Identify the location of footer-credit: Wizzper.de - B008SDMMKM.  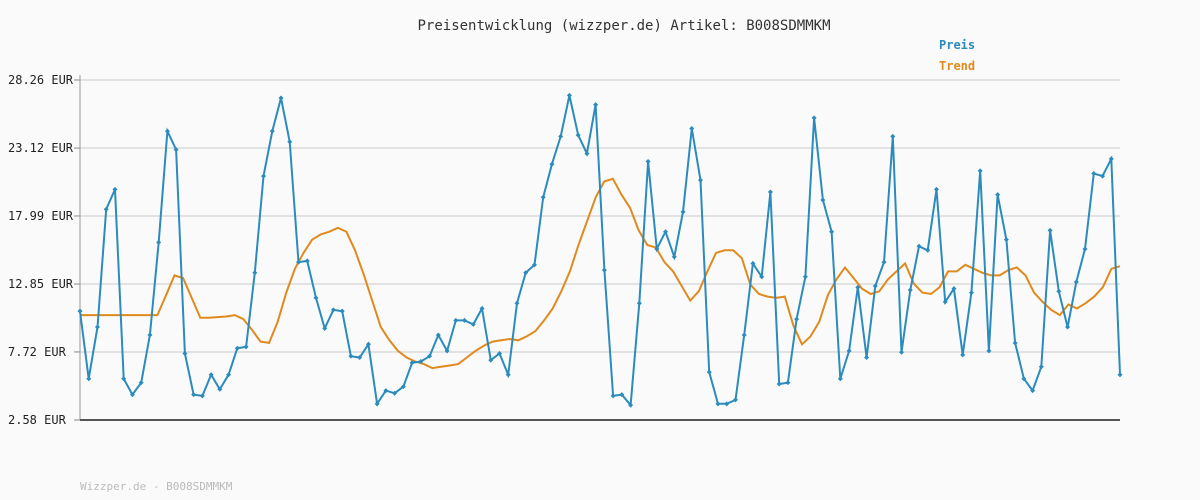
(156, 486).